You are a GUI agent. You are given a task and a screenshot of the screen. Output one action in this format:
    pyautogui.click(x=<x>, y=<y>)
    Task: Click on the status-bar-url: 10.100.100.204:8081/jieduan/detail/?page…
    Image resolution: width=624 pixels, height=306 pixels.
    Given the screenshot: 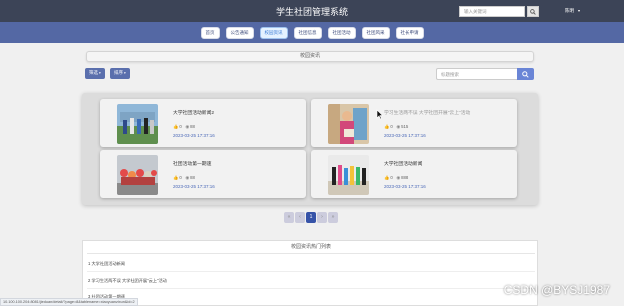 What is the action you would take?
    pyautogui.click(x=69, y=302)
    